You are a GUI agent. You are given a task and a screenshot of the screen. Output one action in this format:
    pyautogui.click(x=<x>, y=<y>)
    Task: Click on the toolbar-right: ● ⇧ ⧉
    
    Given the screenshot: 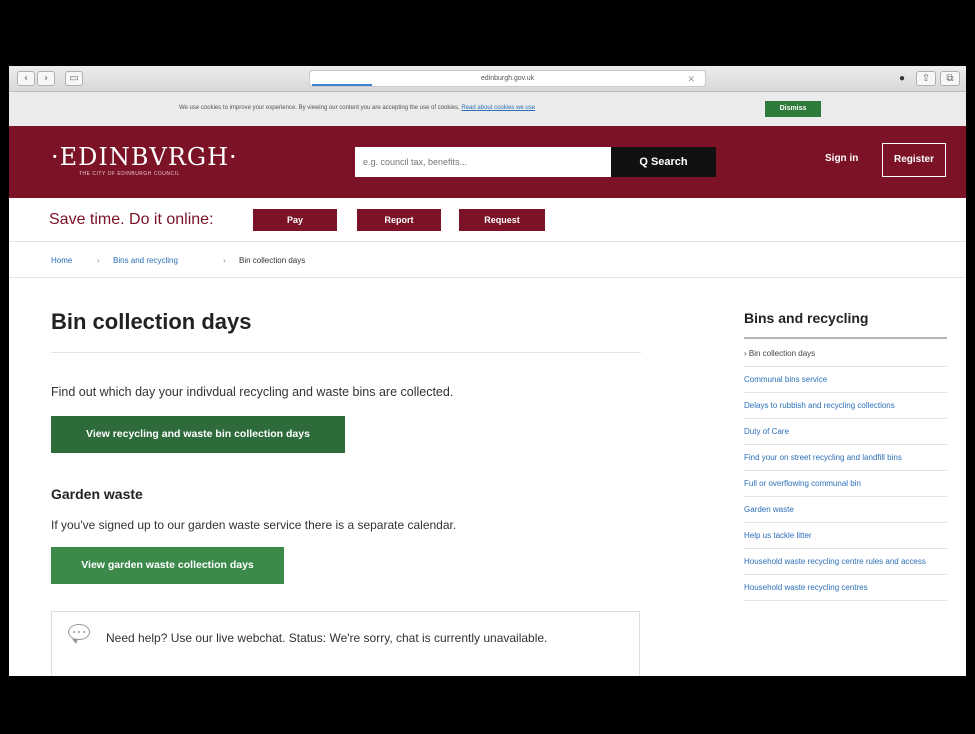 What is the action you would take?
    pyautogui.click(x=926, y=78)
    